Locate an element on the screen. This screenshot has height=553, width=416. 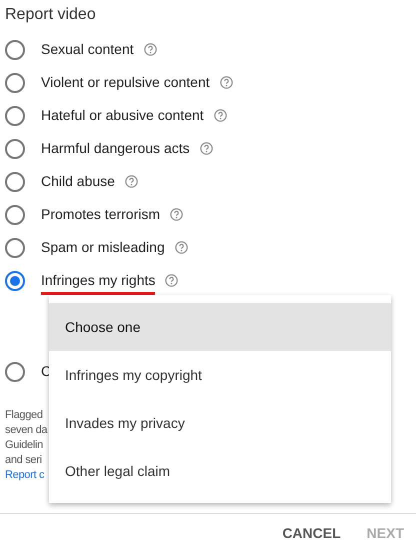
dialog-button: CANCEL is located at coordinates (311, 533).